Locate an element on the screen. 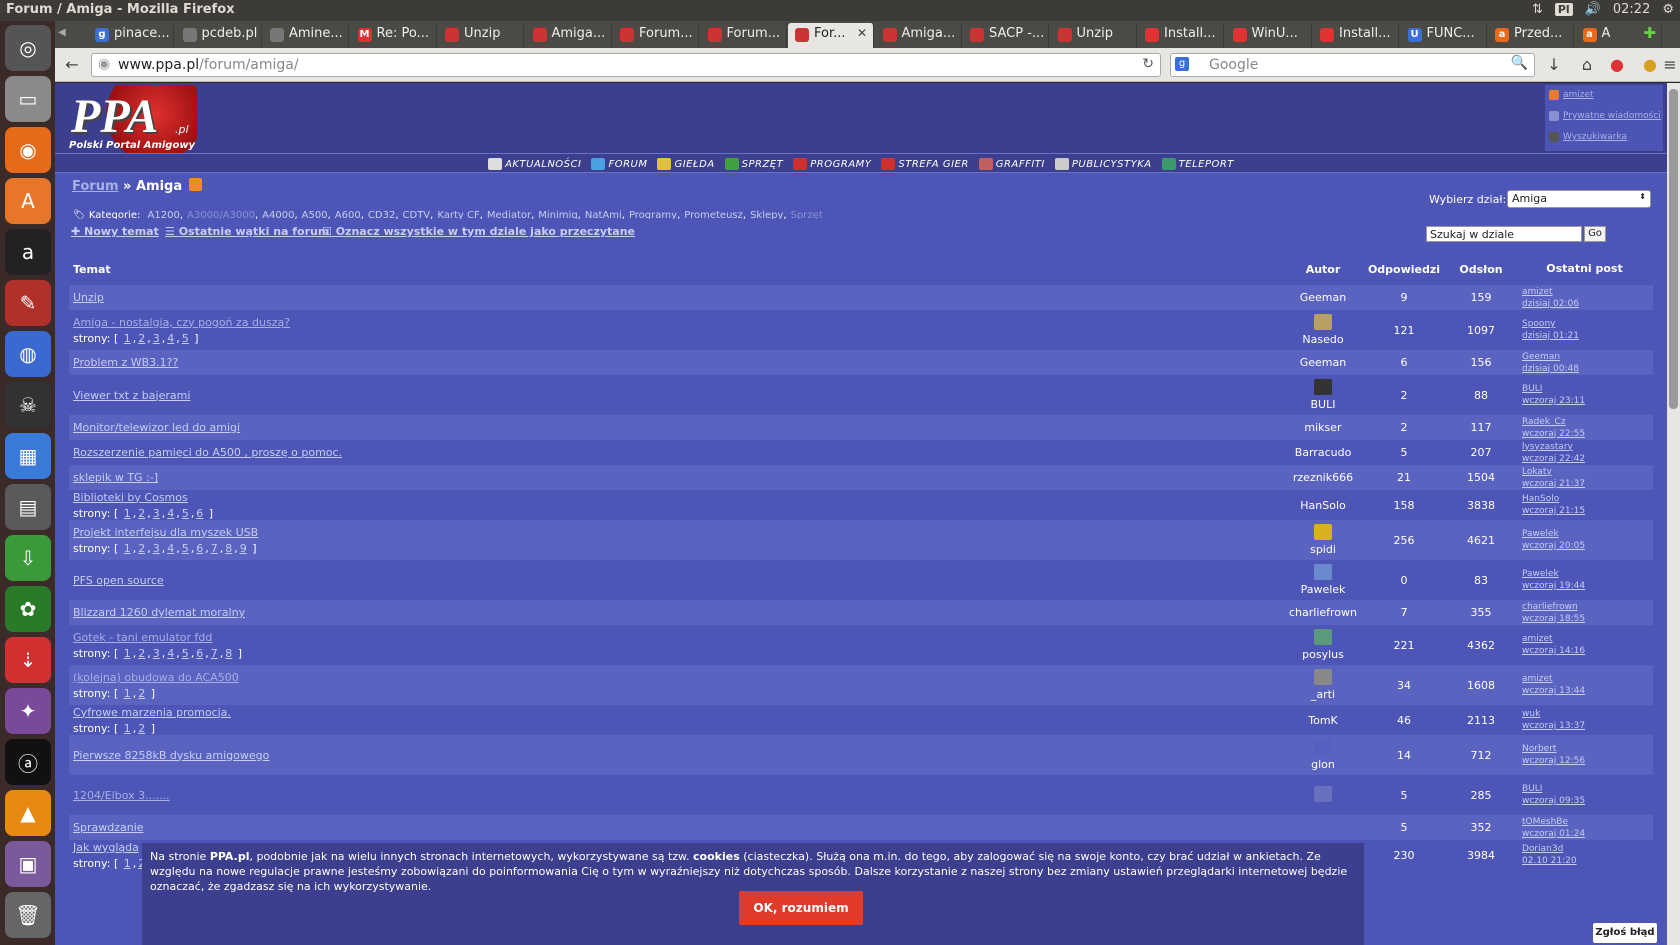 This screenshot has height=945, width=1680. new-topic-link: ✚ Nowy temat is located at coordinates (115, 231).